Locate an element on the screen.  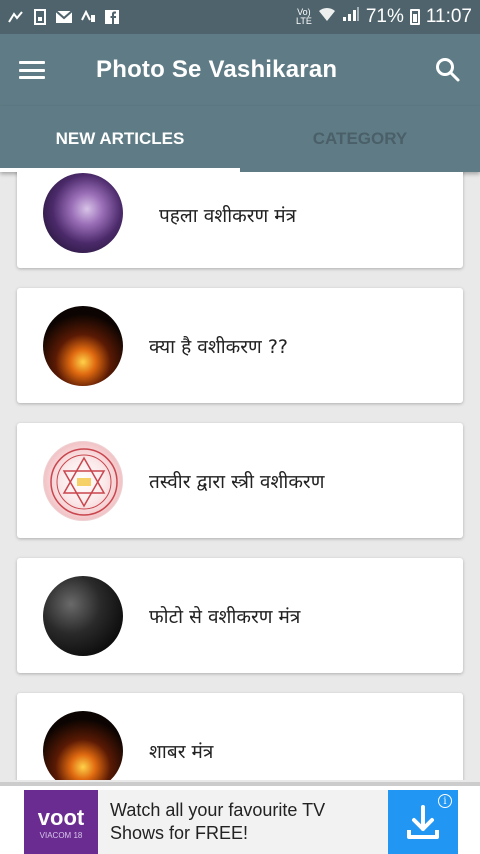
article-title: शाबर मंत्र is located at coordinates (181, 751).